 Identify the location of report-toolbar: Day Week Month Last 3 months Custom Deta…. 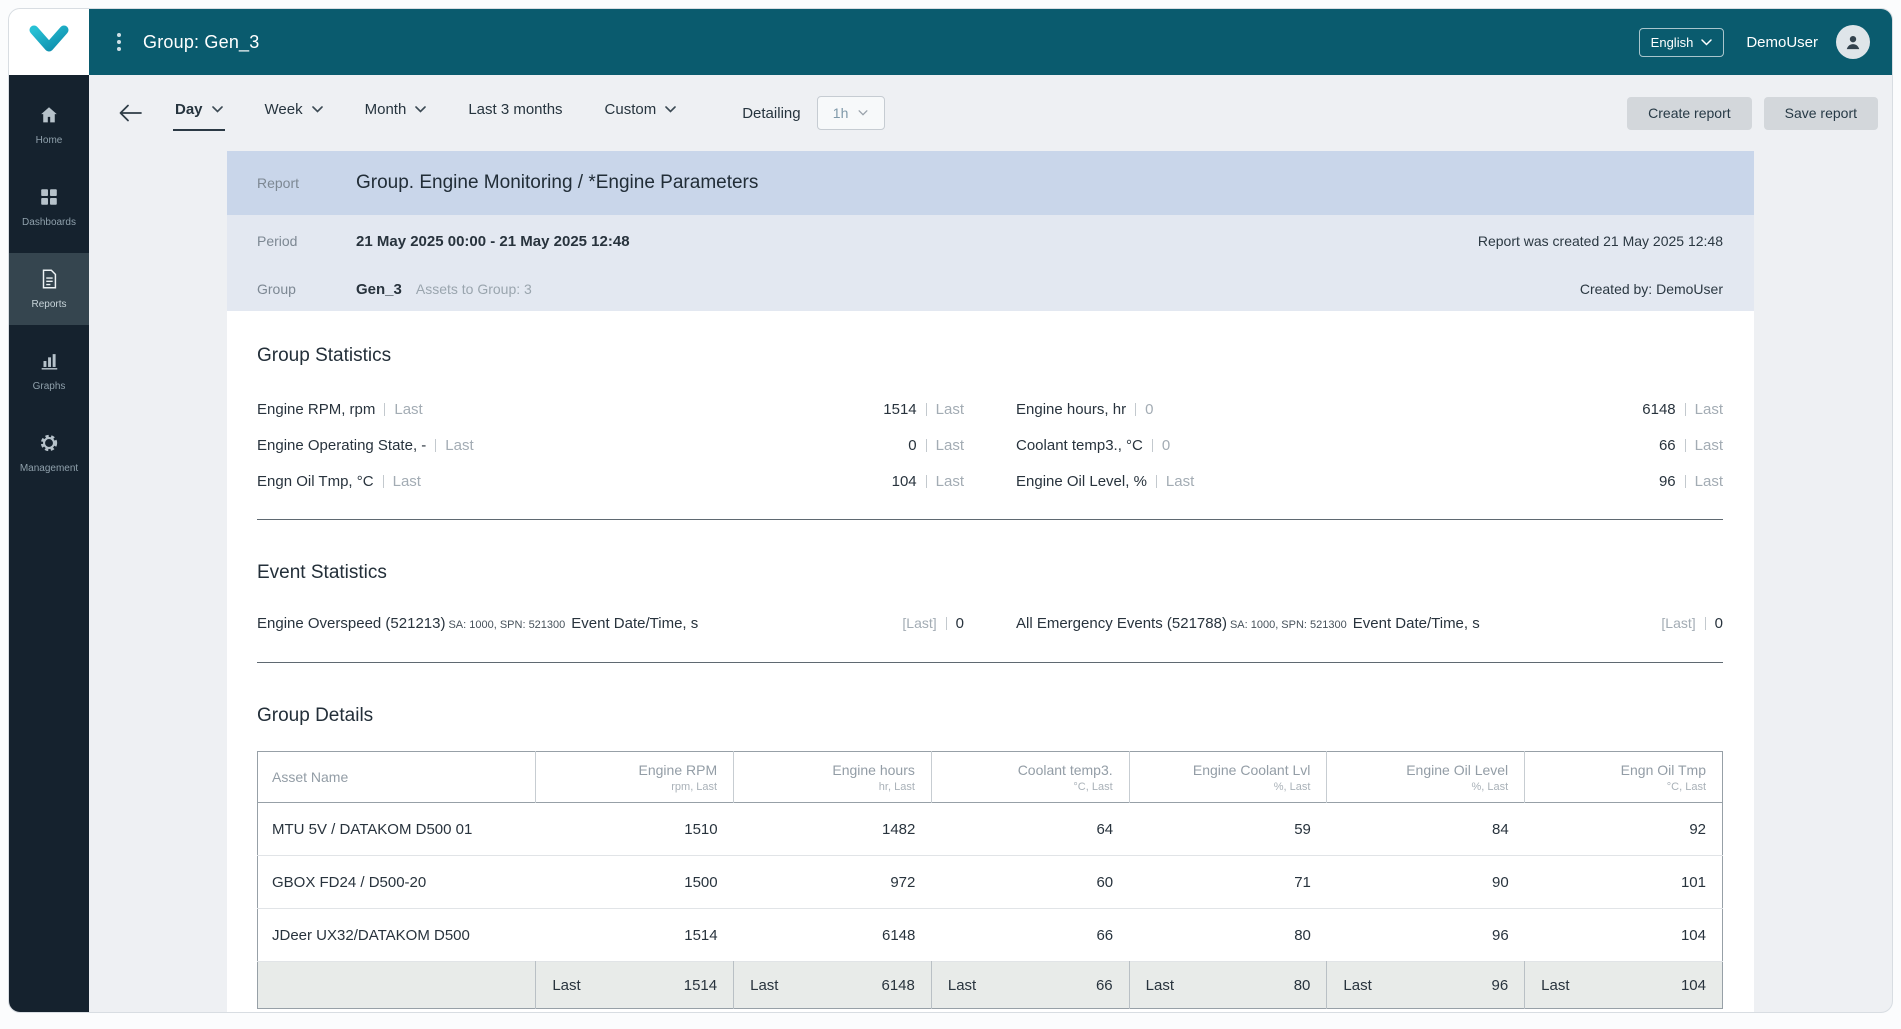
(995, 113).